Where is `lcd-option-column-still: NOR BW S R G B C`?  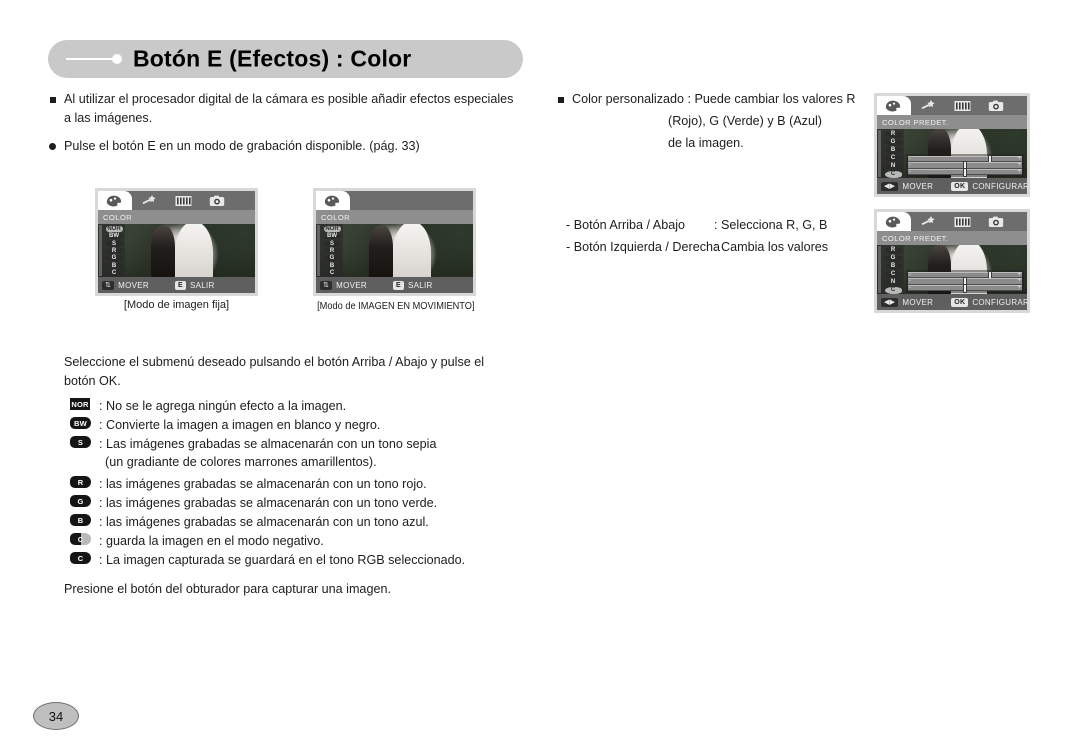 lcd-option-column-still: NOR BW S R G B C is located at coordinates (111, 250).